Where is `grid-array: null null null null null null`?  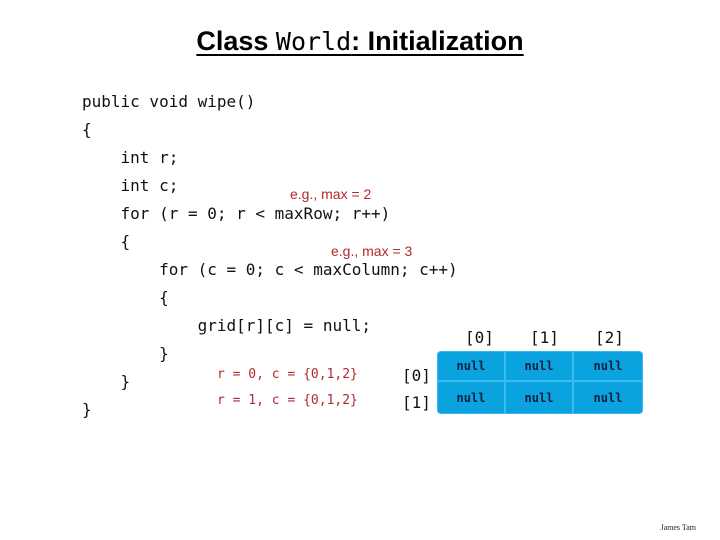
grid-array: null null null null null null is located at coordinates (540, 382).